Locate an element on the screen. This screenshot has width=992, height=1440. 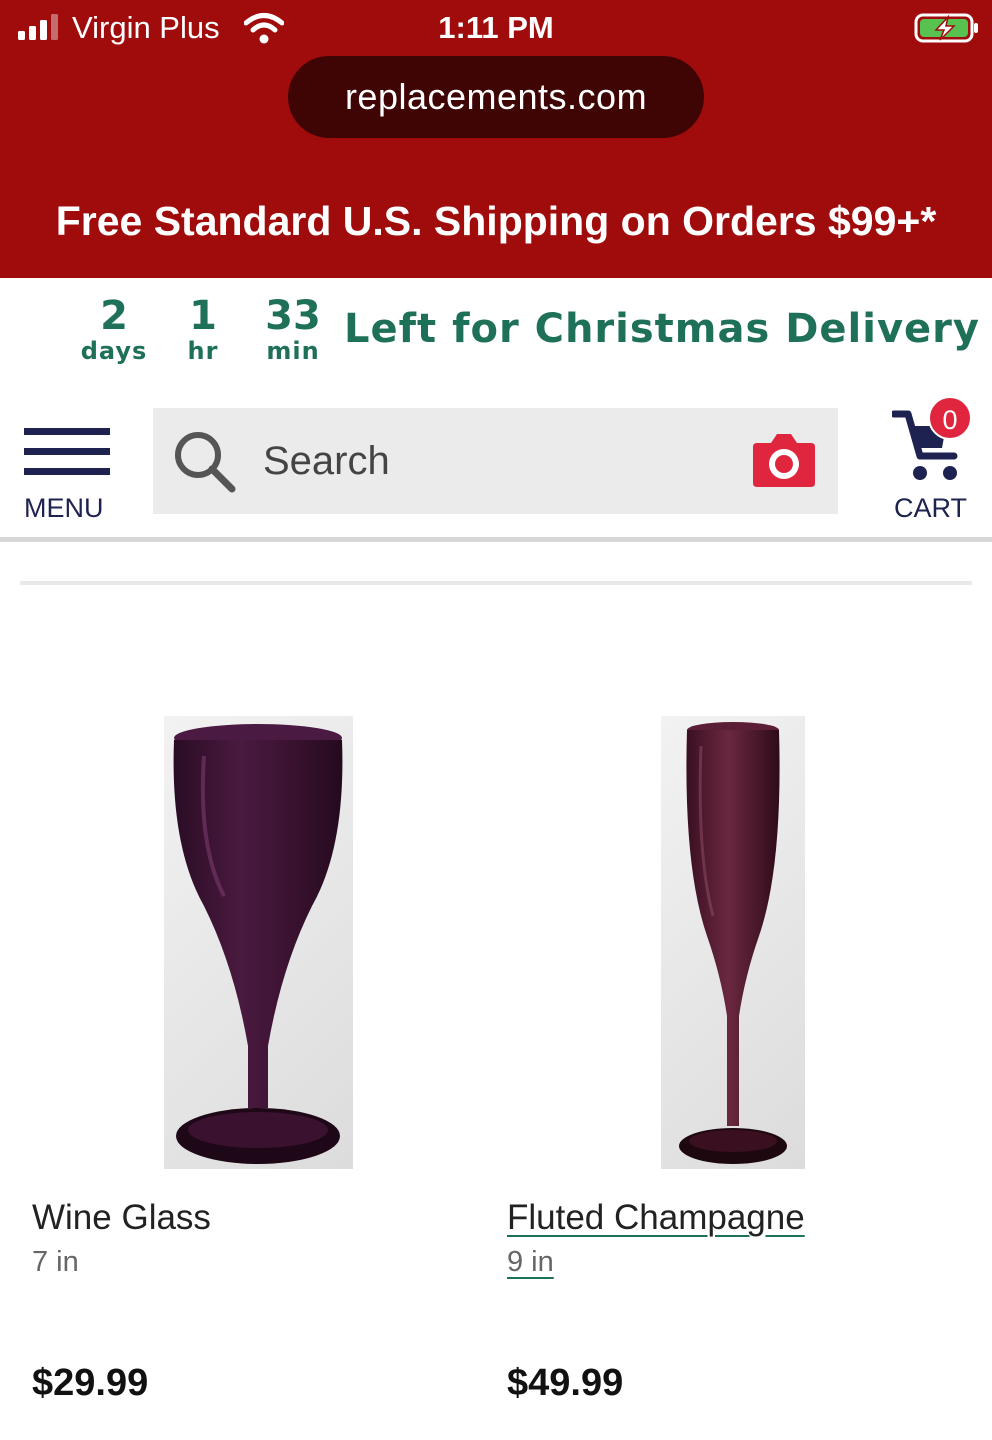
cart-count-badge: 0 is located at coordinates (950, 418).